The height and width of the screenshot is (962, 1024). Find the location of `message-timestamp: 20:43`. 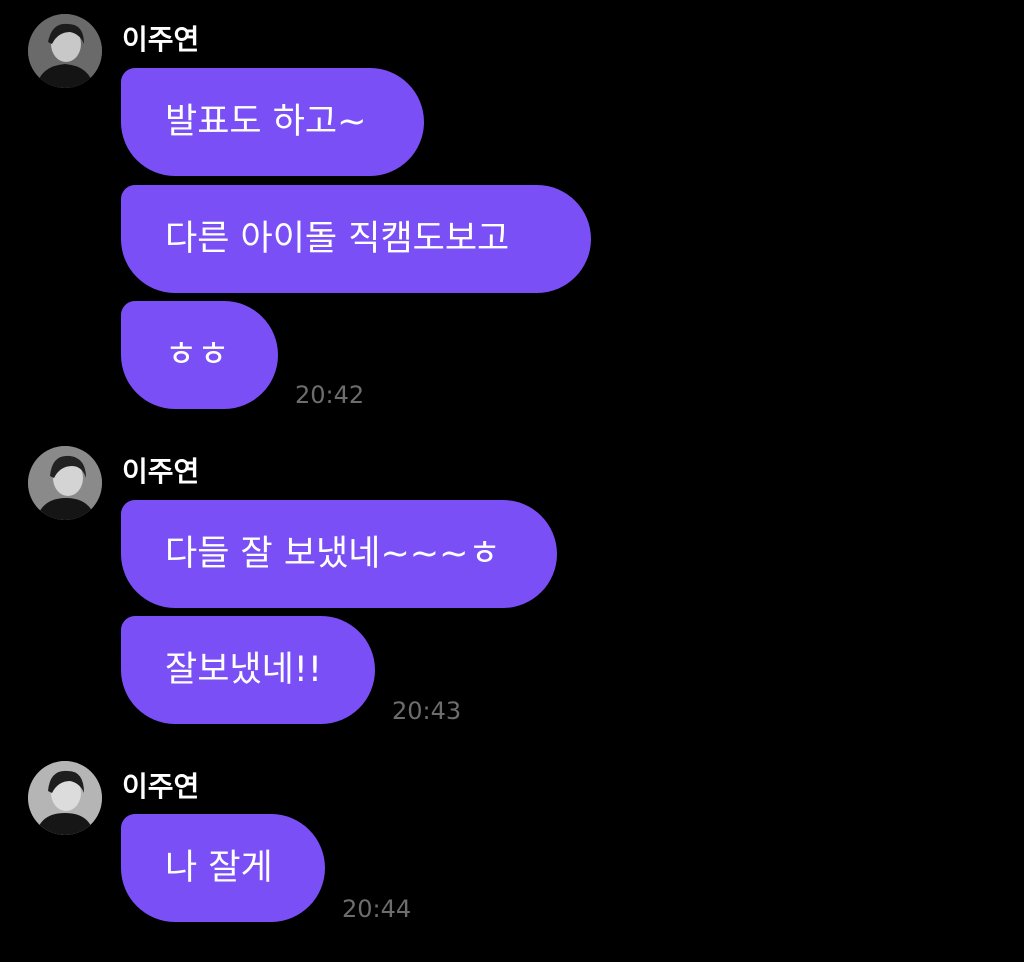

message-timestamp: 20:43 is located at coordinates (427, 711).